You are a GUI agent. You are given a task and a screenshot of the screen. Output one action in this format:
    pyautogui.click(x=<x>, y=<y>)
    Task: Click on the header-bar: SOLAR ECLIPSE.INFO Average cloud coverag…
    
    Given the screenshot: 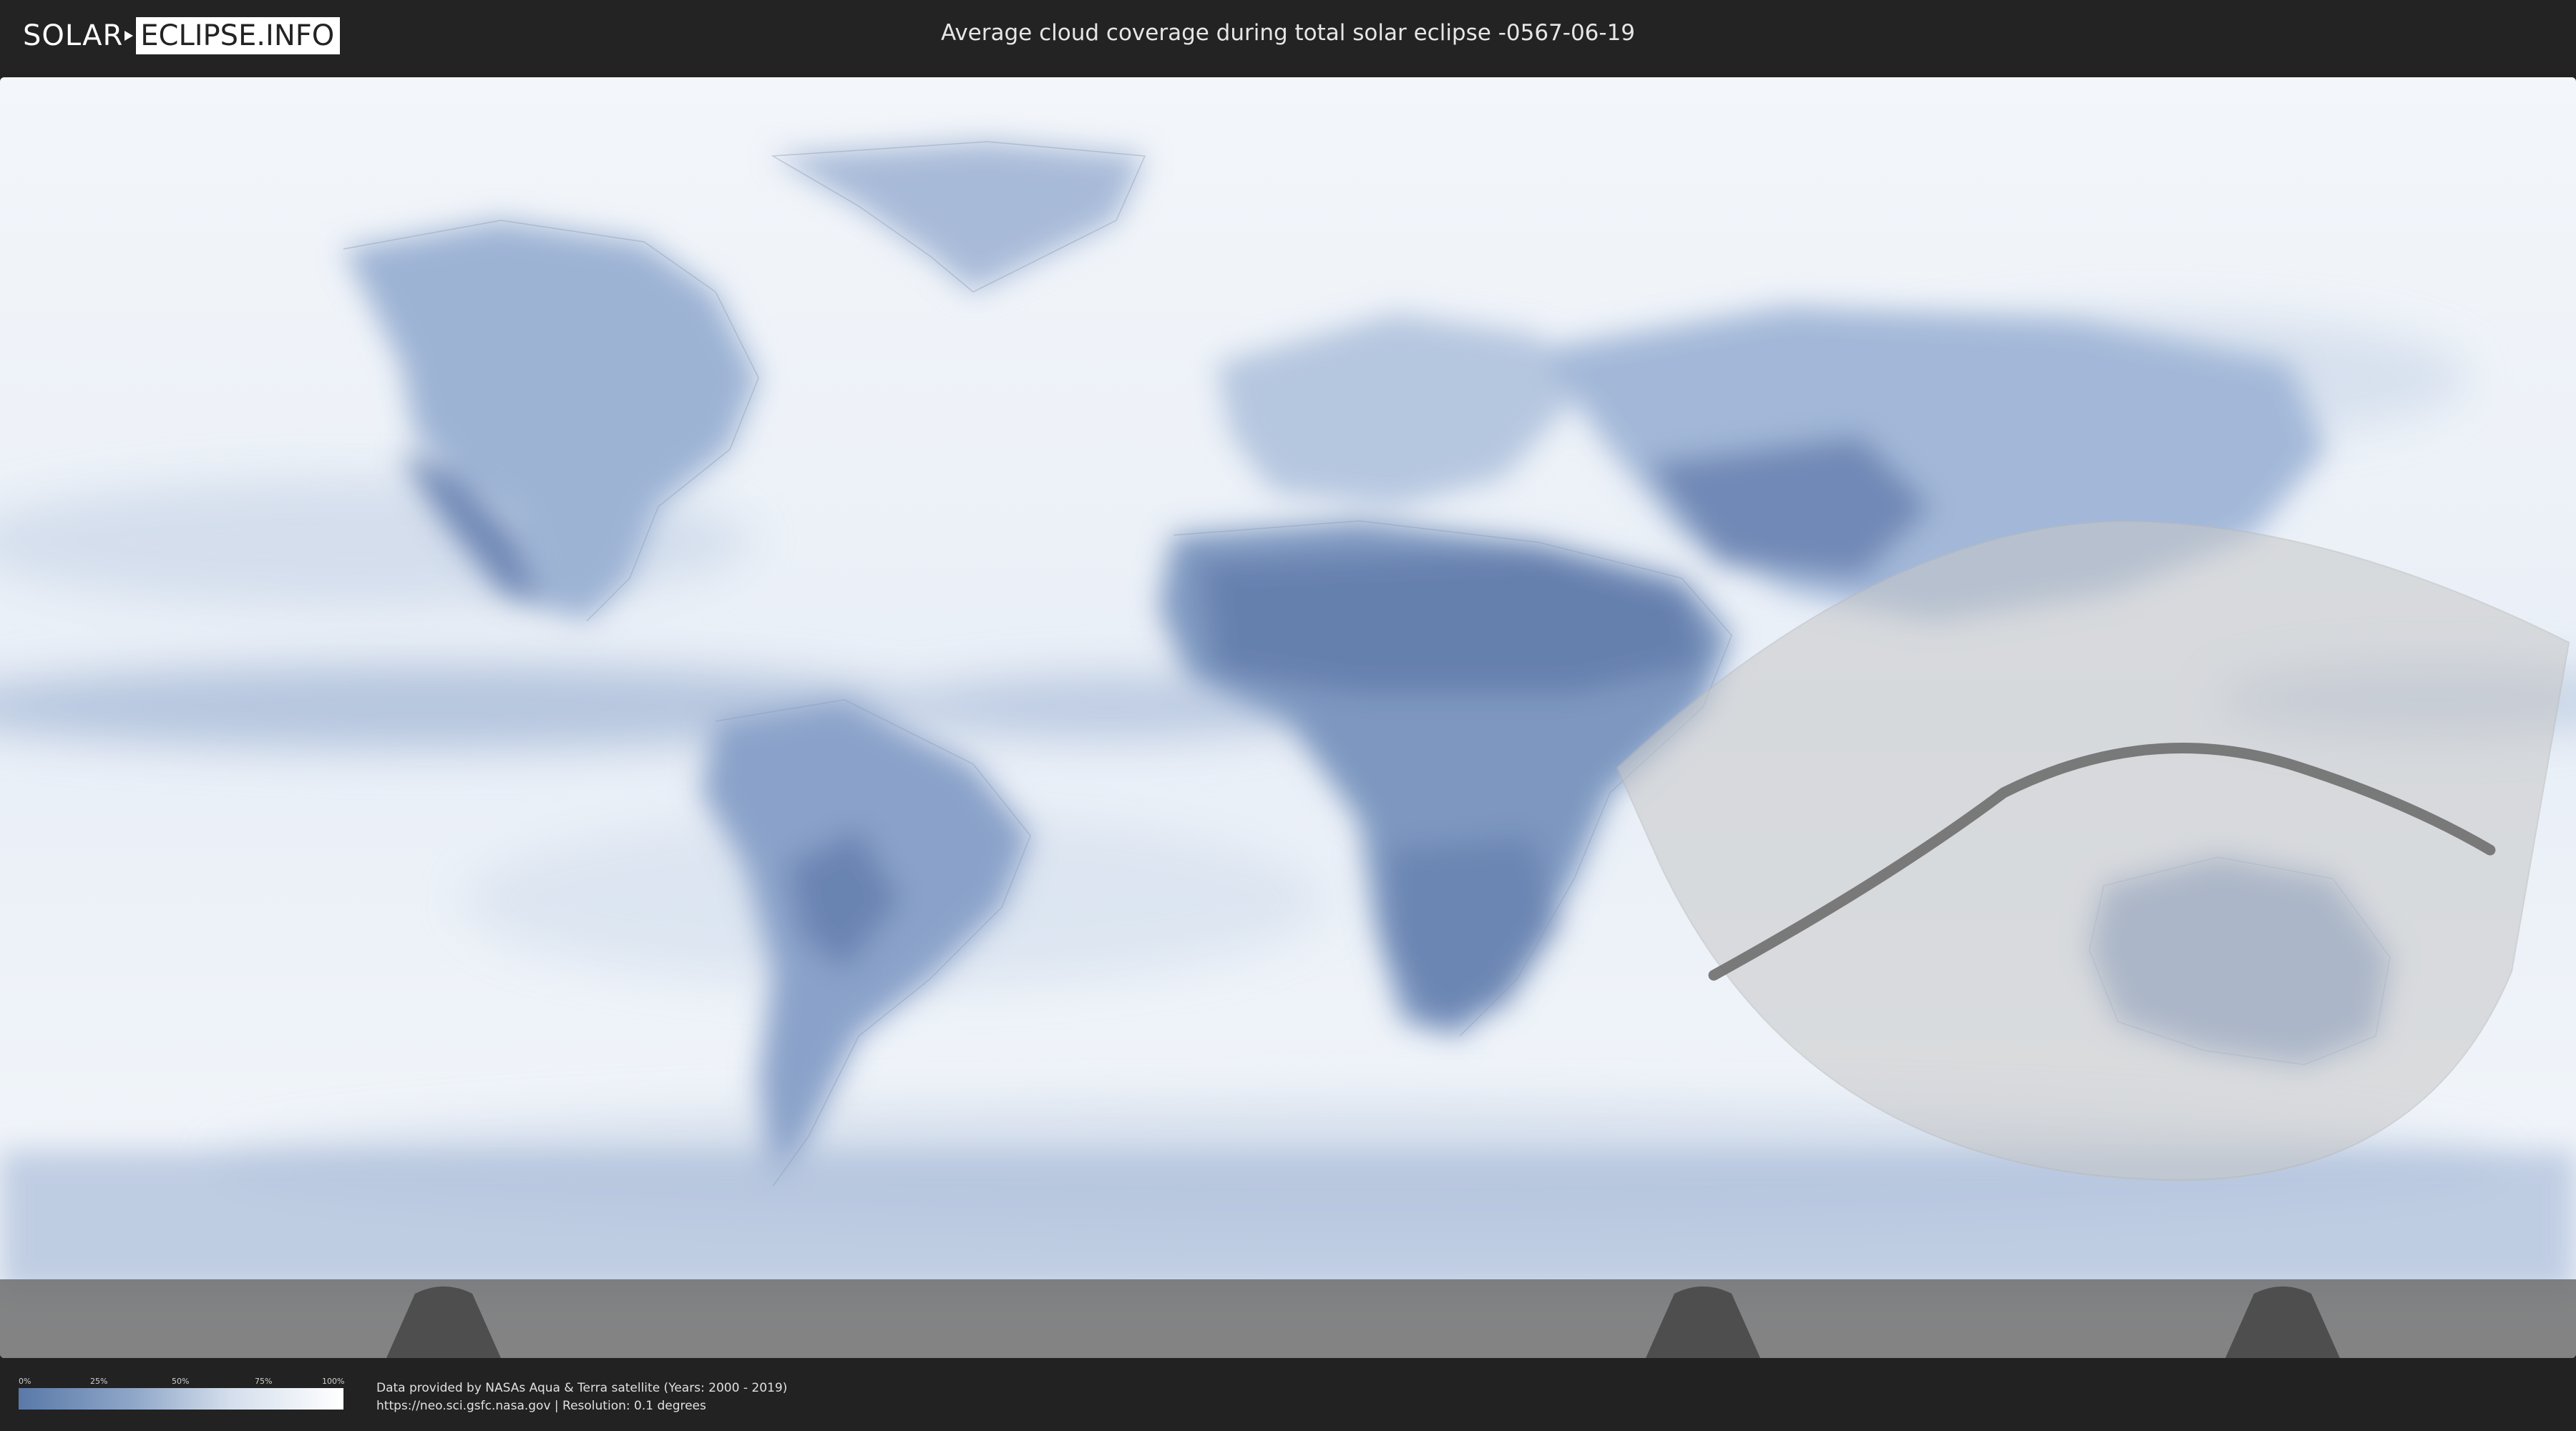 What is the action you would take?
    pyautogui.click(x=1288, y=36)
    